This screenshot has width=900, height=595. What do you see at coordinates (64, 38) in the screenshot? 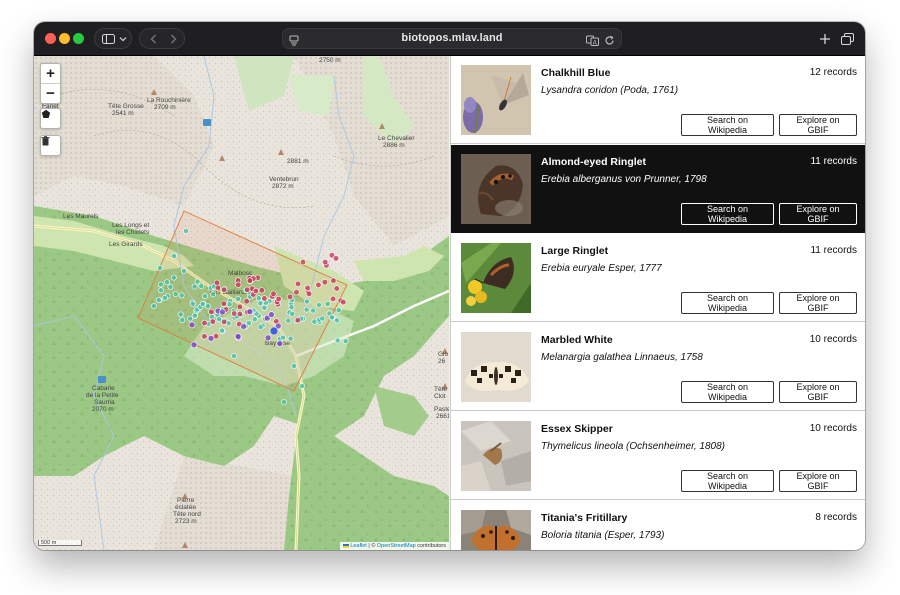
I see `minimize-window-button` at bounding box center [64, 38].